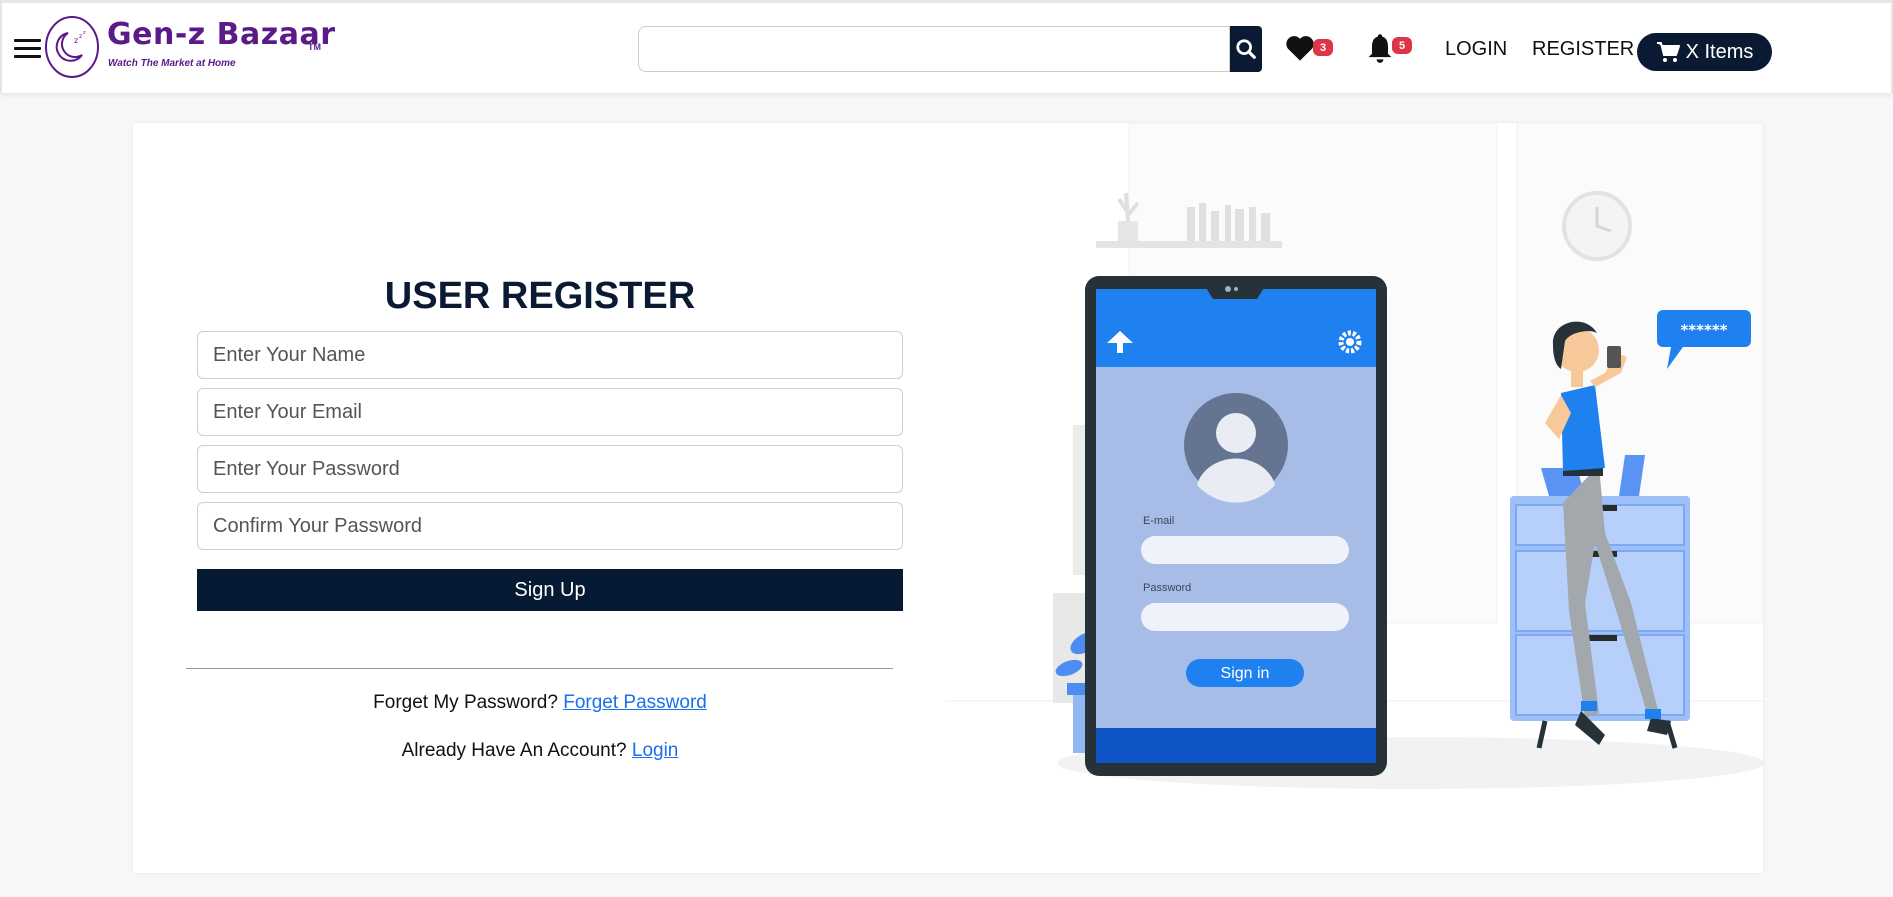 Image resolution: width=1893 pixels, height=897 pixels. What do you see at coordinates (172, 63) in the screenshot?
I see `brand-tagline: Watch The Market at Home` at bounding box center [172, 63].